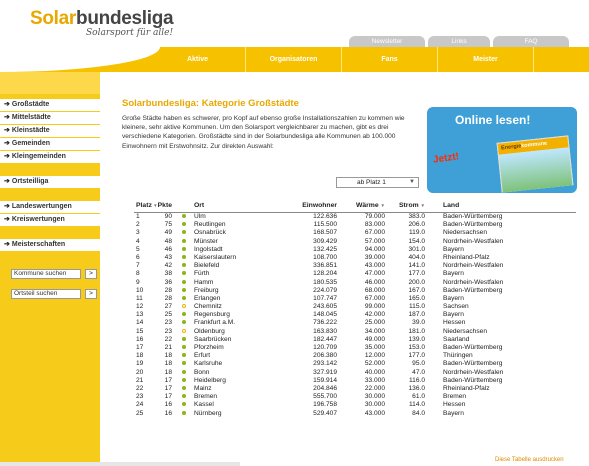  Describe the element at coordinates (46, 274) in the screenshot. I see `kommune-search-input: Kommune suchen` at that location.